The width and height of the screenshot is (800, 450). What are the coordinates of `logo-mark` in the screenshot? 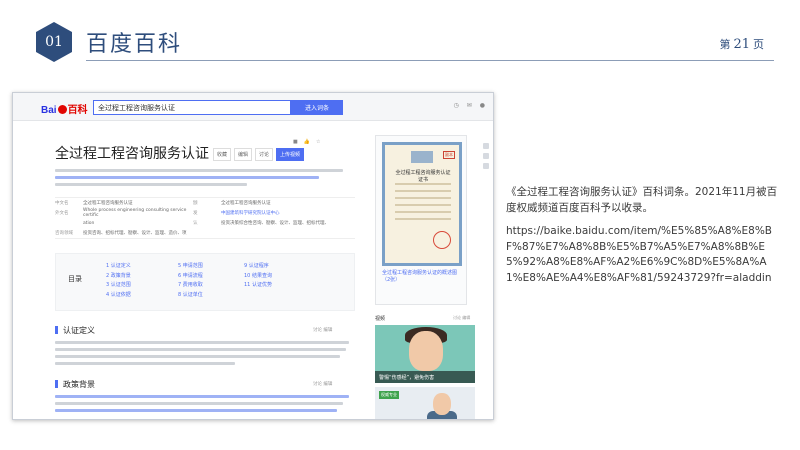 It's located at (422, 157).